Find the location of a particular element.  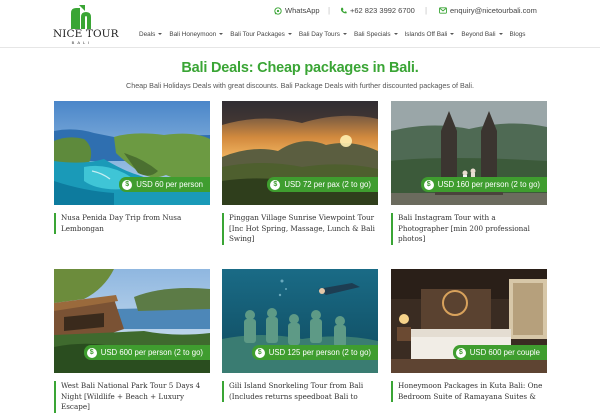

nav-label: Blogs is located at coordinates (517, 34).